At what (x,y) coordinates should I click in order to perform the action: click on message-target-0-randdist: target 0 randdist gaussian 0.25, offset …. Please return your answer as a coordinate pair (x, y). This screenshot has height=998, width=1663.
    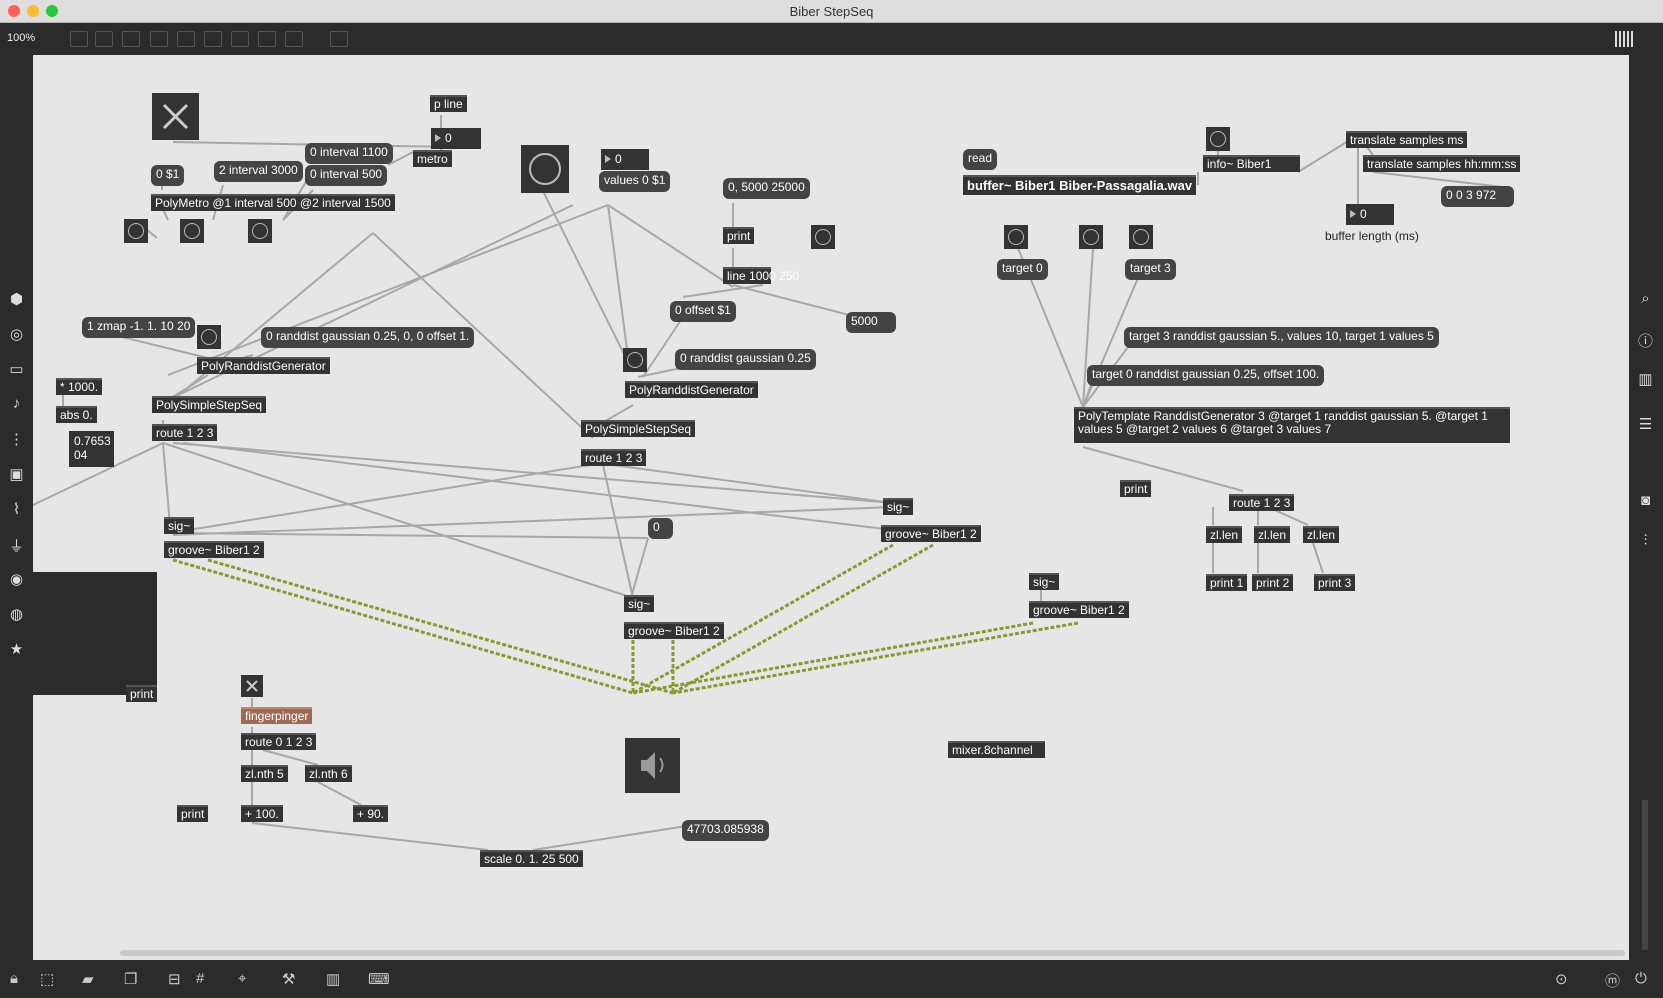
    Looking at the image, I should click on (1206, 375).